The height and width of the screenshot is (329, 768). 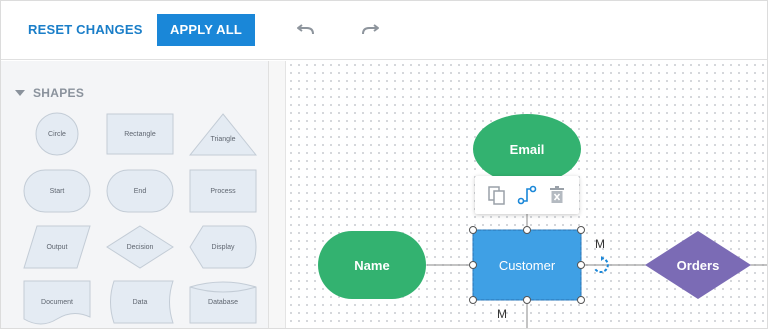 I want to click on multiplicity-label-bottom: M, so click(x=502, y=314).